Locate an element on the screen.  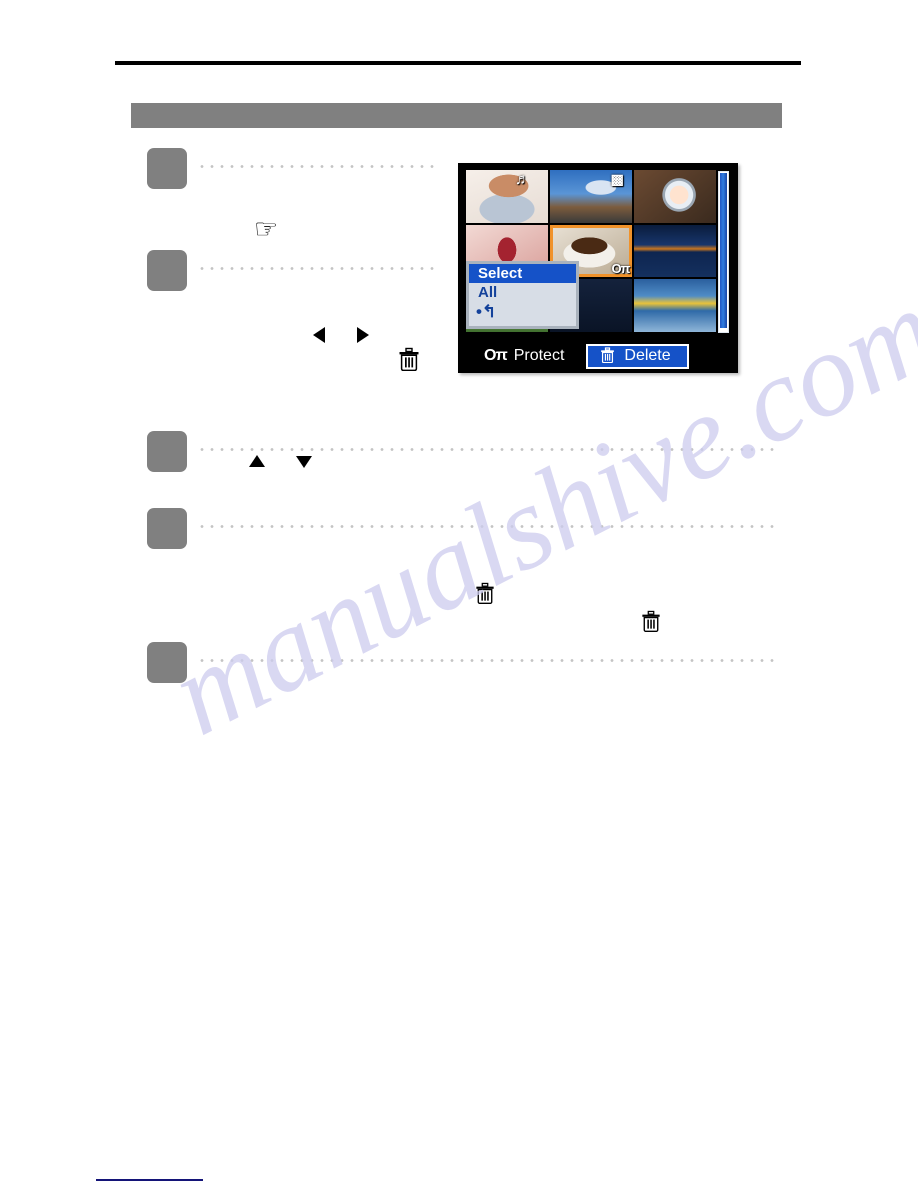
footer-link-rule is located at coordinates (149, 1180).